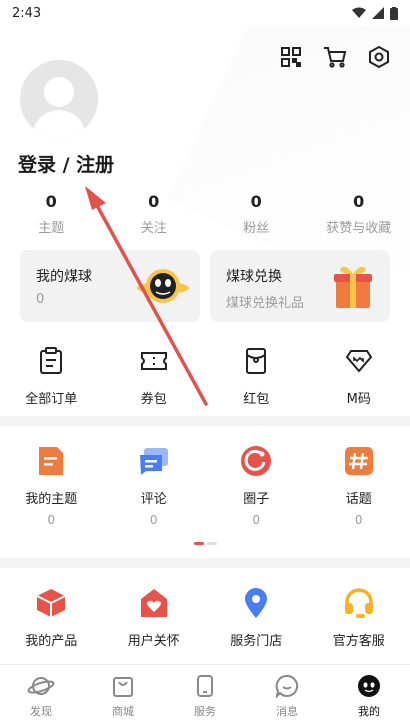  I want to click on community-row: 我的主题 0 评论 0 圈子 0 话题 0, so click(205, 485).